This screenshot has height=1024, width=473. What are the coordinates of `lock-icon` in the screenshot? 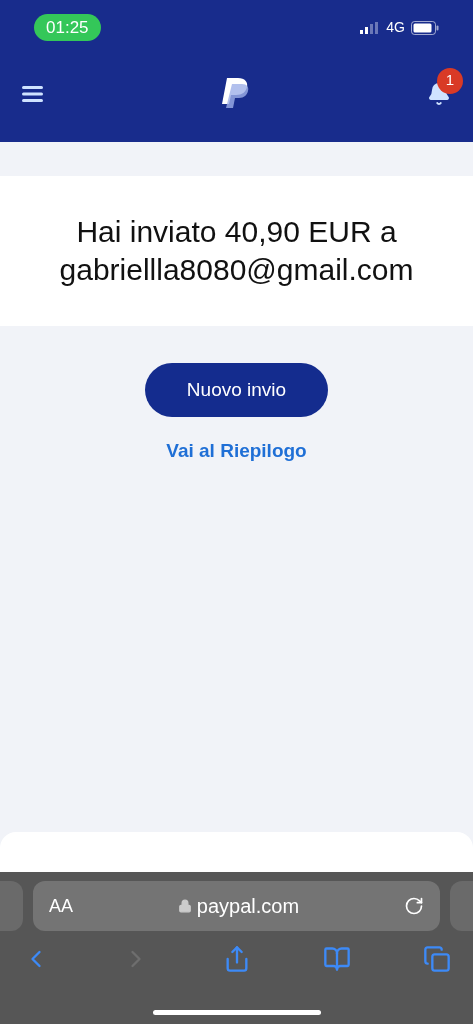 It's located at (184, 906).